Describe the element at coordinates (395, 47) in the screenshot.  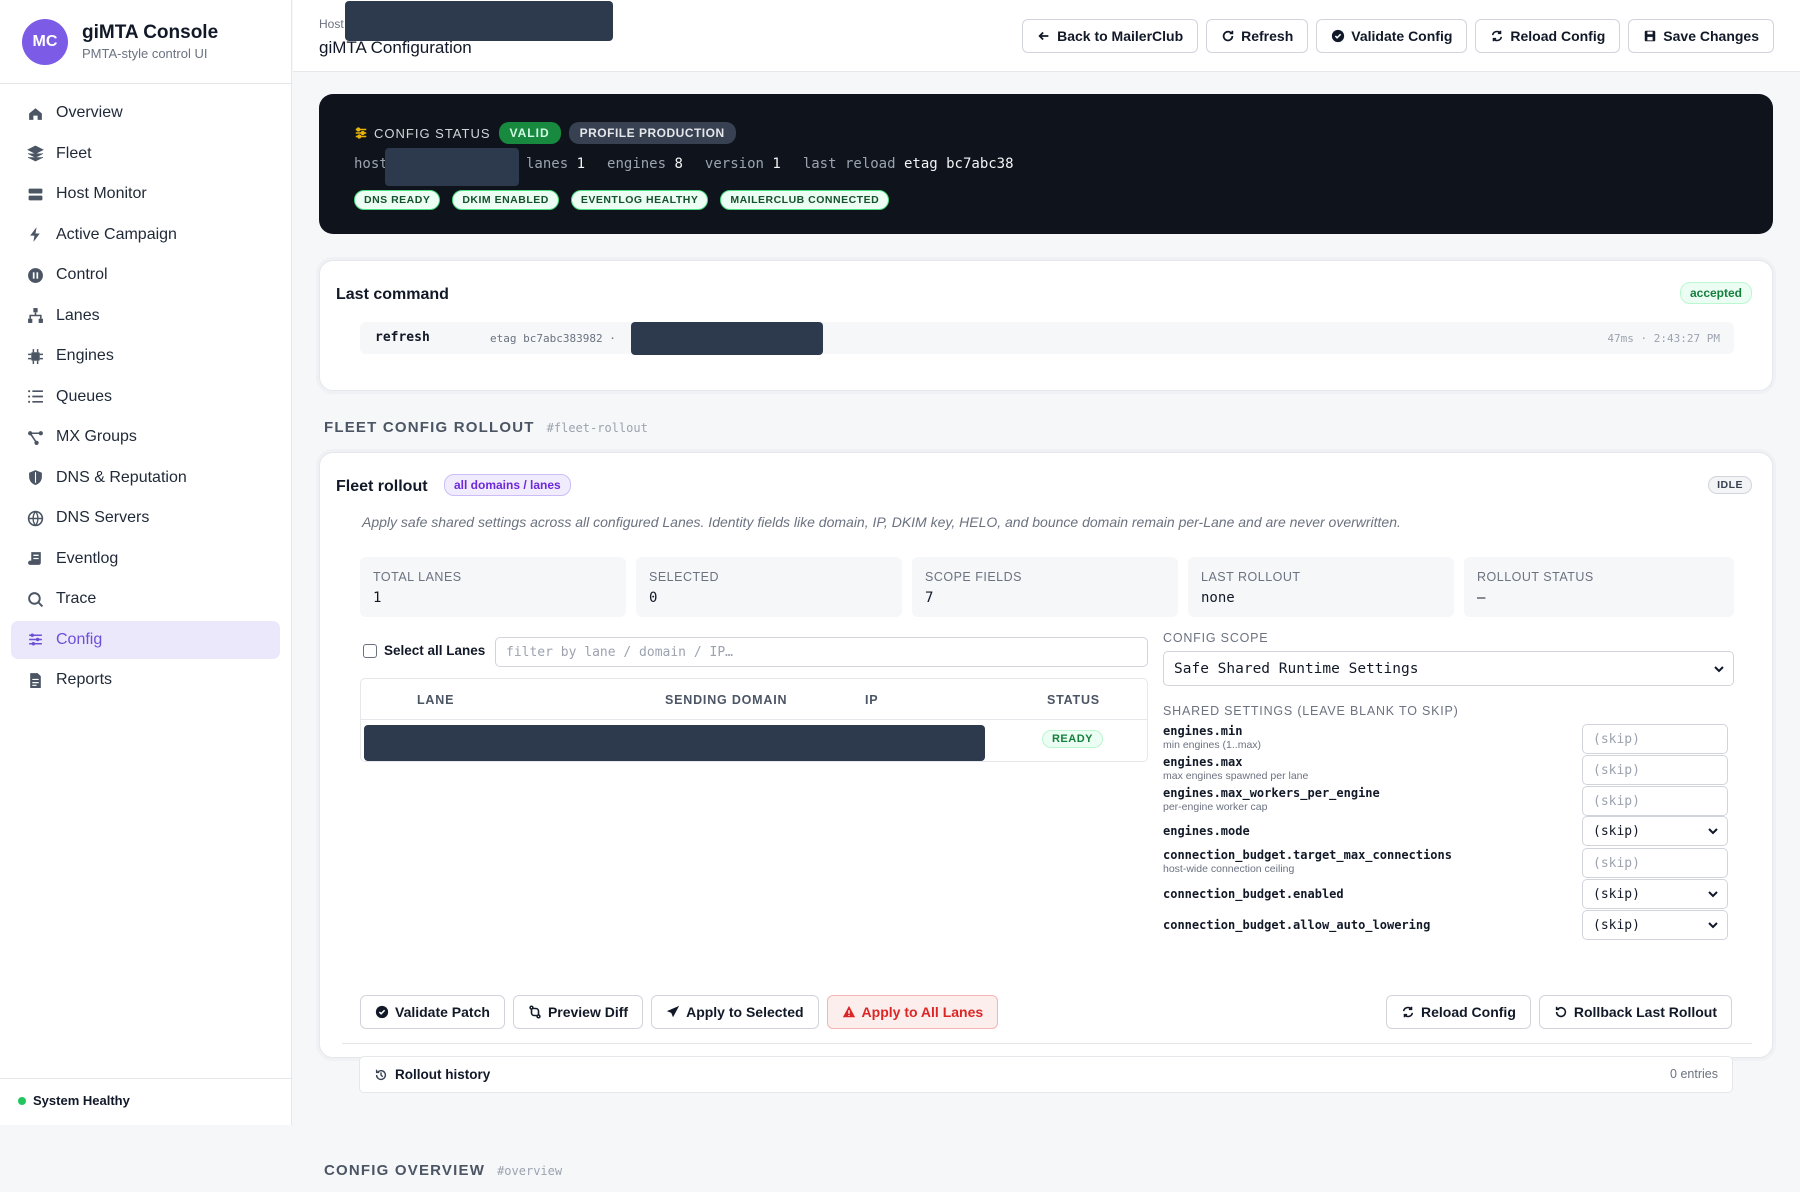
I see `page-title: giMTA Configuration` at that location.